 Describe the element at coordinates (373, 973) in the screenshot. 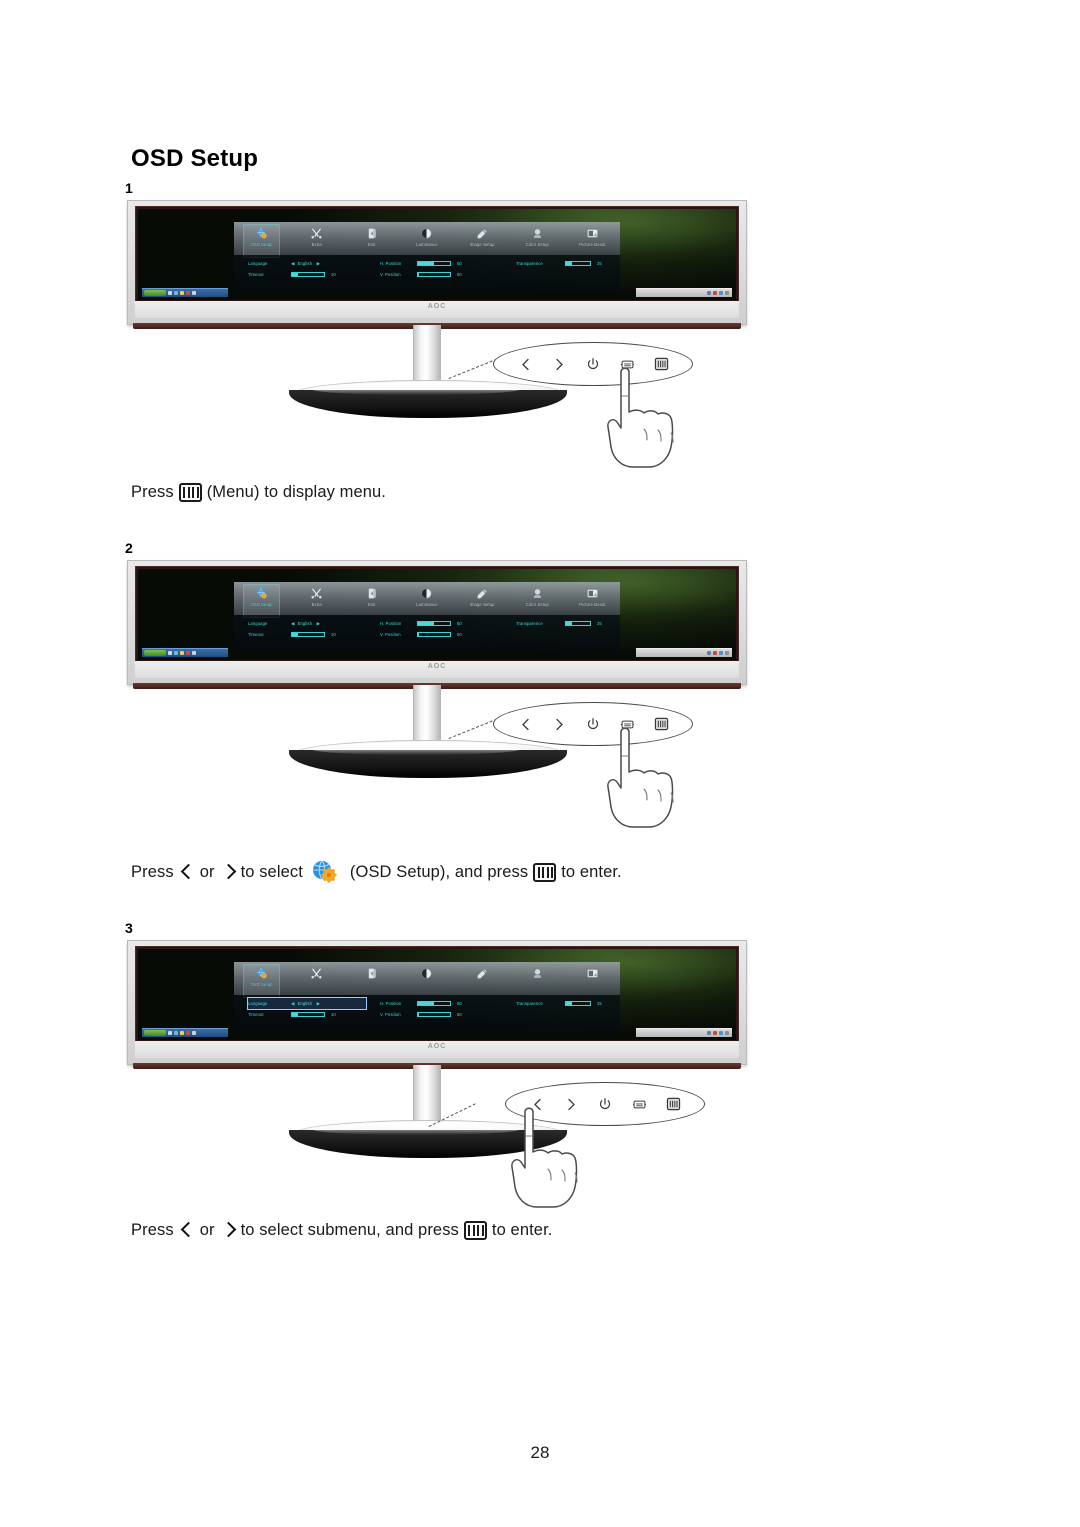

I see `exit-door-icon` at that location.